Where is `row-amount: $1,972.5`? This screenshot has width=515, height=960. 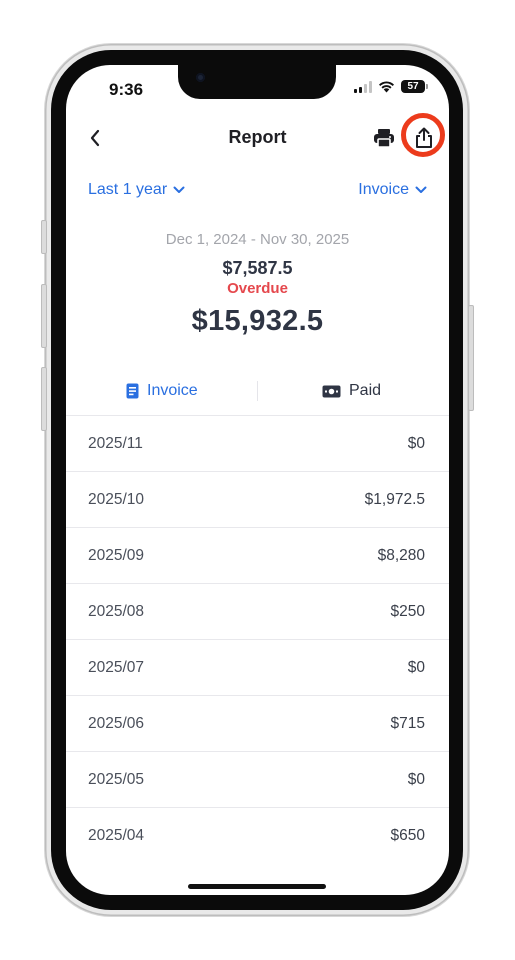
row-amount: $1,972.5 is located at coordinates (394, 499).